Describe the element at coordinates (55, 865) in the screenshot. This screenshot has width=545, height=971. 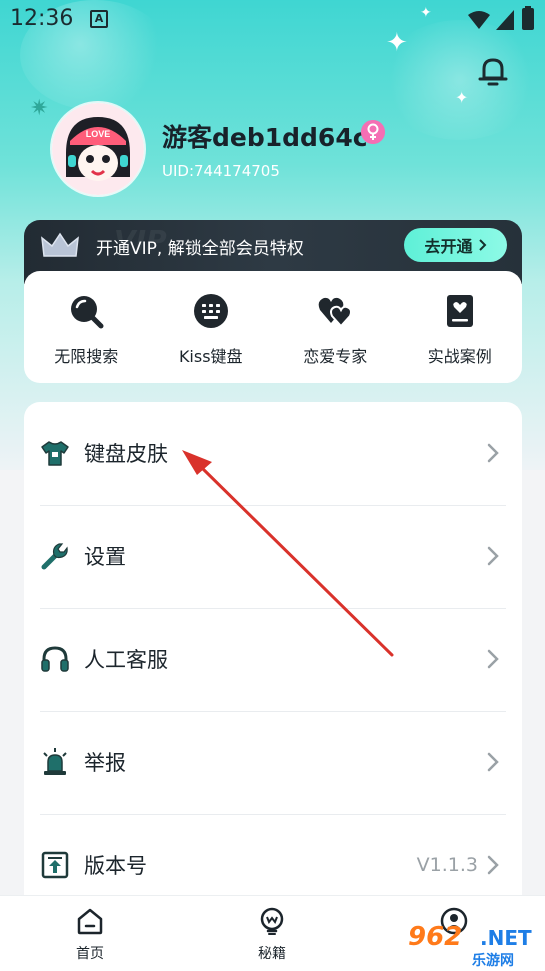
I see `version-icon` at that location.